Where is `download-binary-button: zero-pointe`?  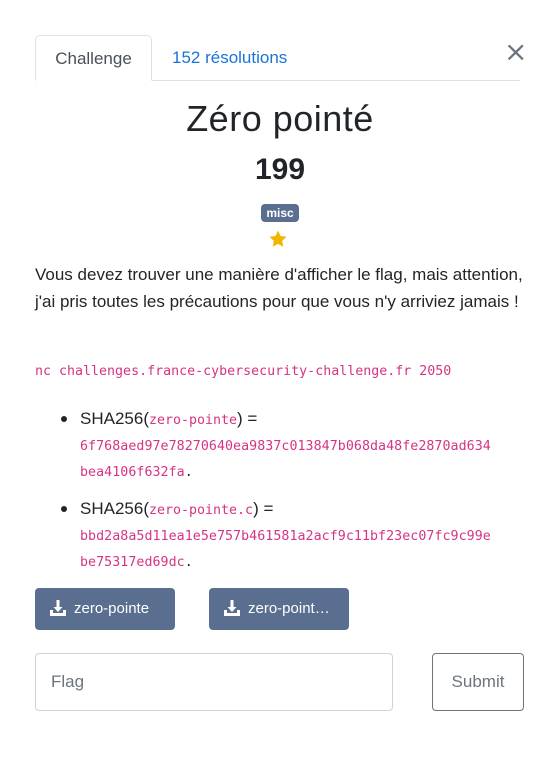
download-binary-button: zero-pointe is located at coordinates (105, 609).